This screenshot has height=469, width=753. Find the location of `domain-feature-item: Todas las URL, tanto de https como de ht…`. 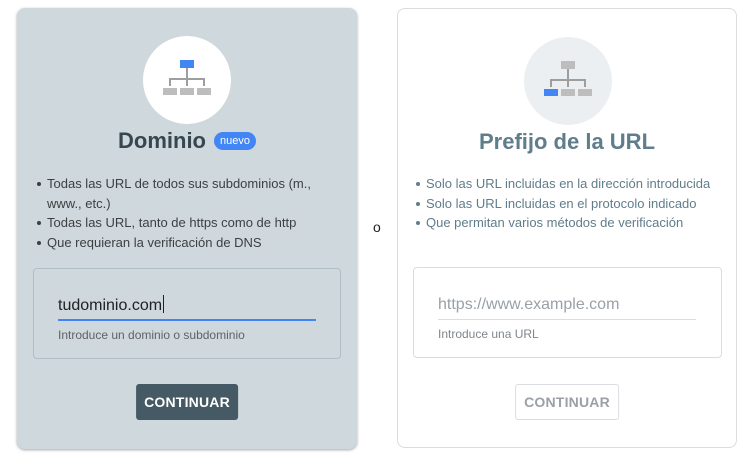

domain-feature-item: Todas las URL, tanto de https como de ht… is located at coordinates (185, 223).